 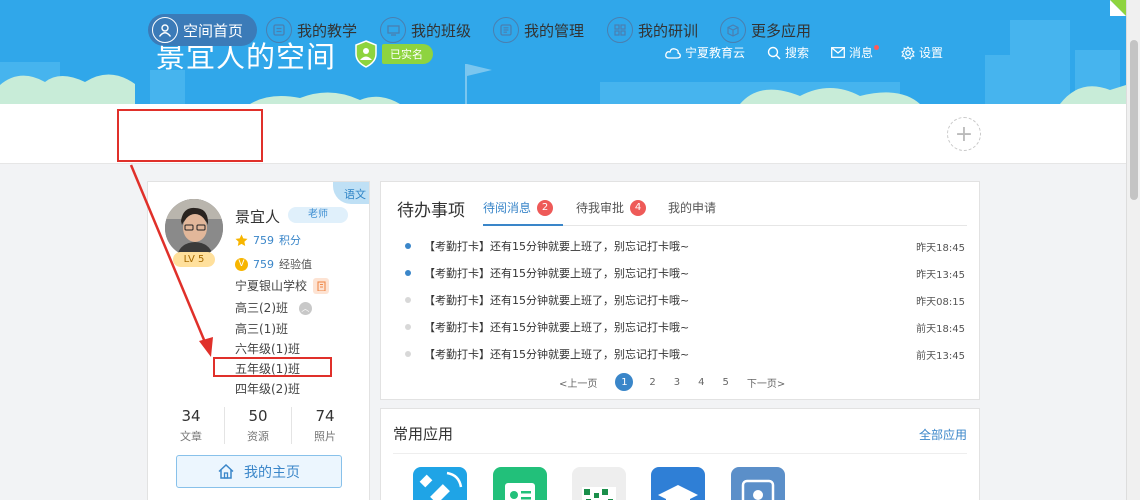 What do you see at coordinates (1134, 120) in the screenshot?
I see `scrollbar-thumb` at bounding box center [1134, 120].